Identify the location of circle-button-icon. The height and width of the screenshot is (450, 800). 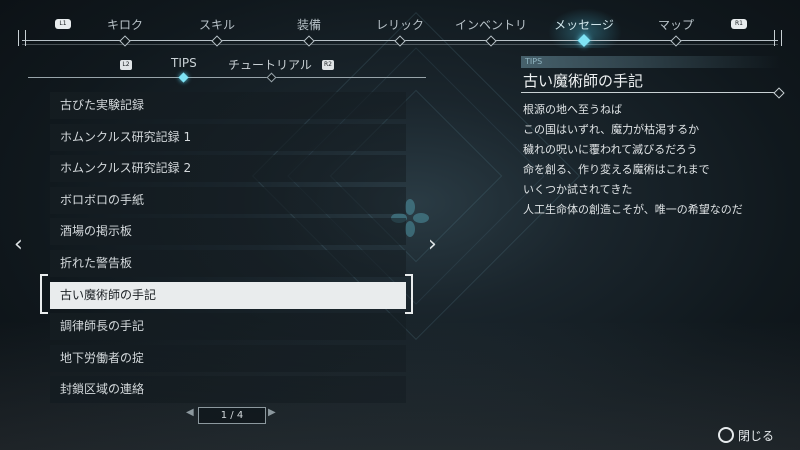
(726, 435).